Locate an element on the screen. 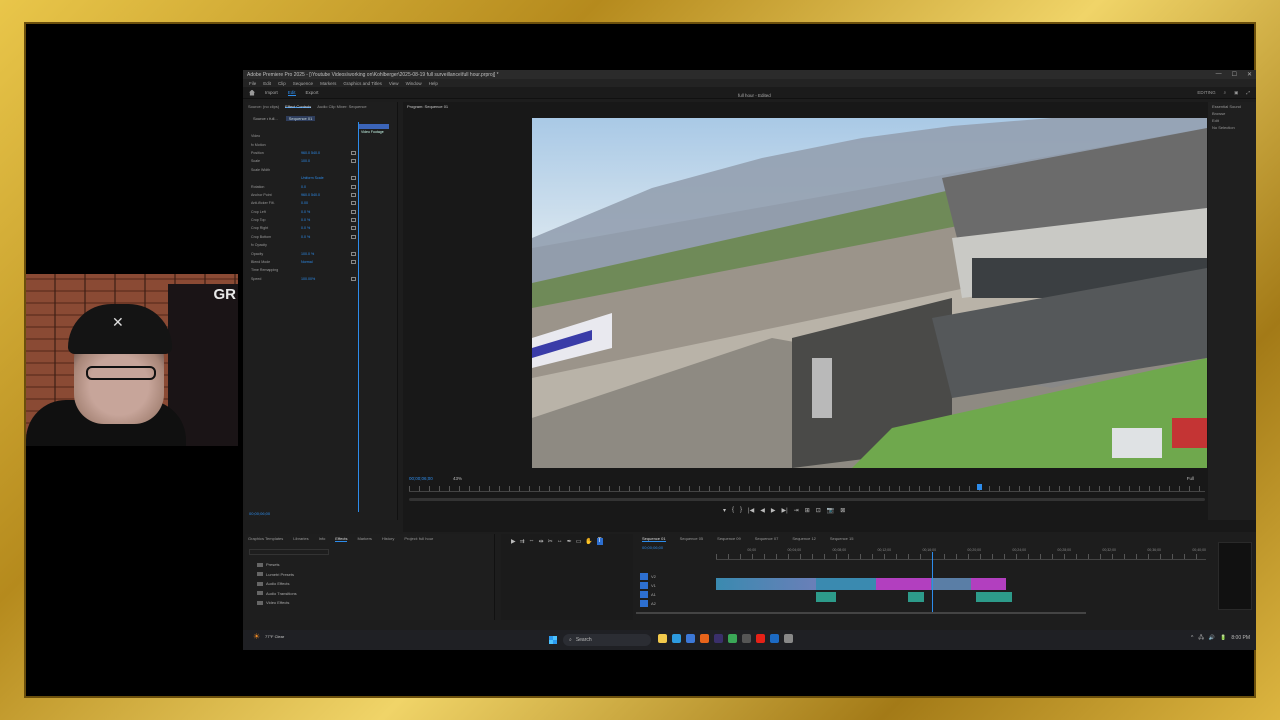 This screenshot has height=720, width=1280. tray-item: 🔊 is located at coordinates (1212, 639).